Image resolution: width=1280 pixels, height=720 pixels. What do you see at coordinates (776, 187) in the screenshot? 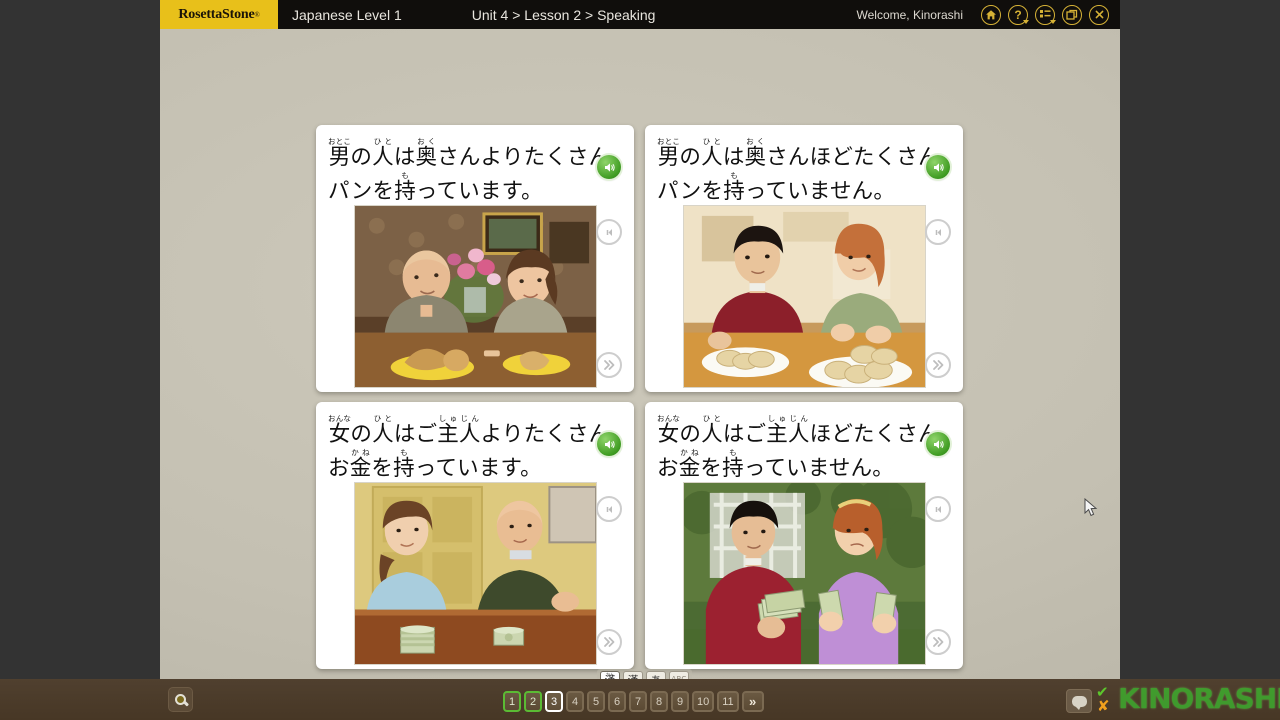
I see `card-2-line-2: パンを持もっていません。` at bounding box center [776, 187].